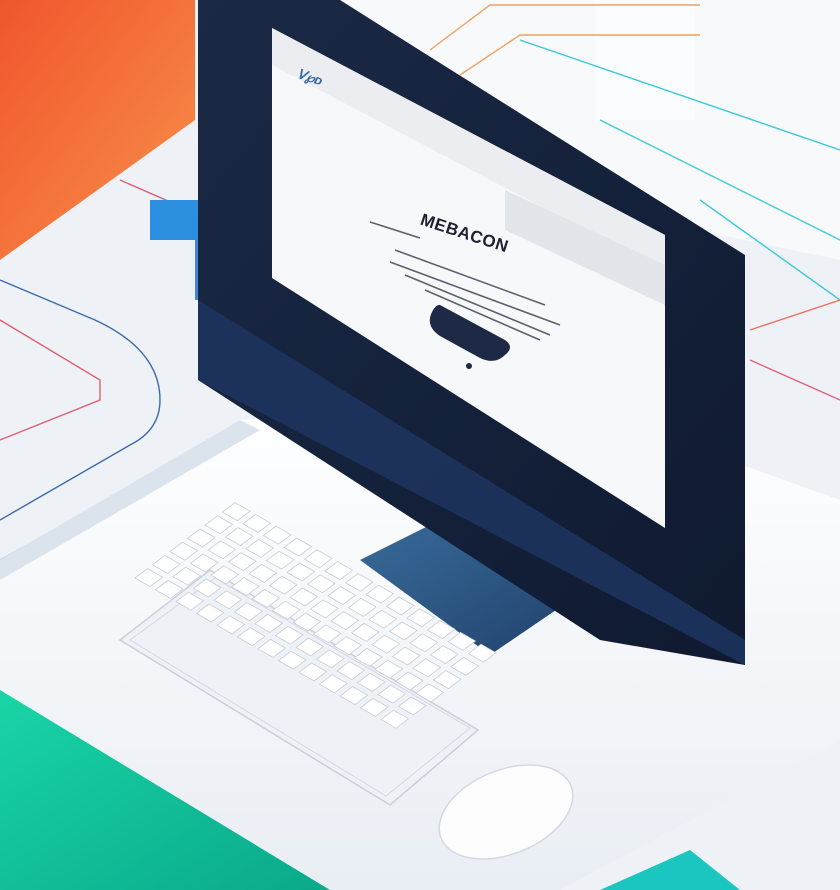  What do you see at coordinates (175, 220) in the screenshot?
I see `blue-square` at bounding box center [175, 220].